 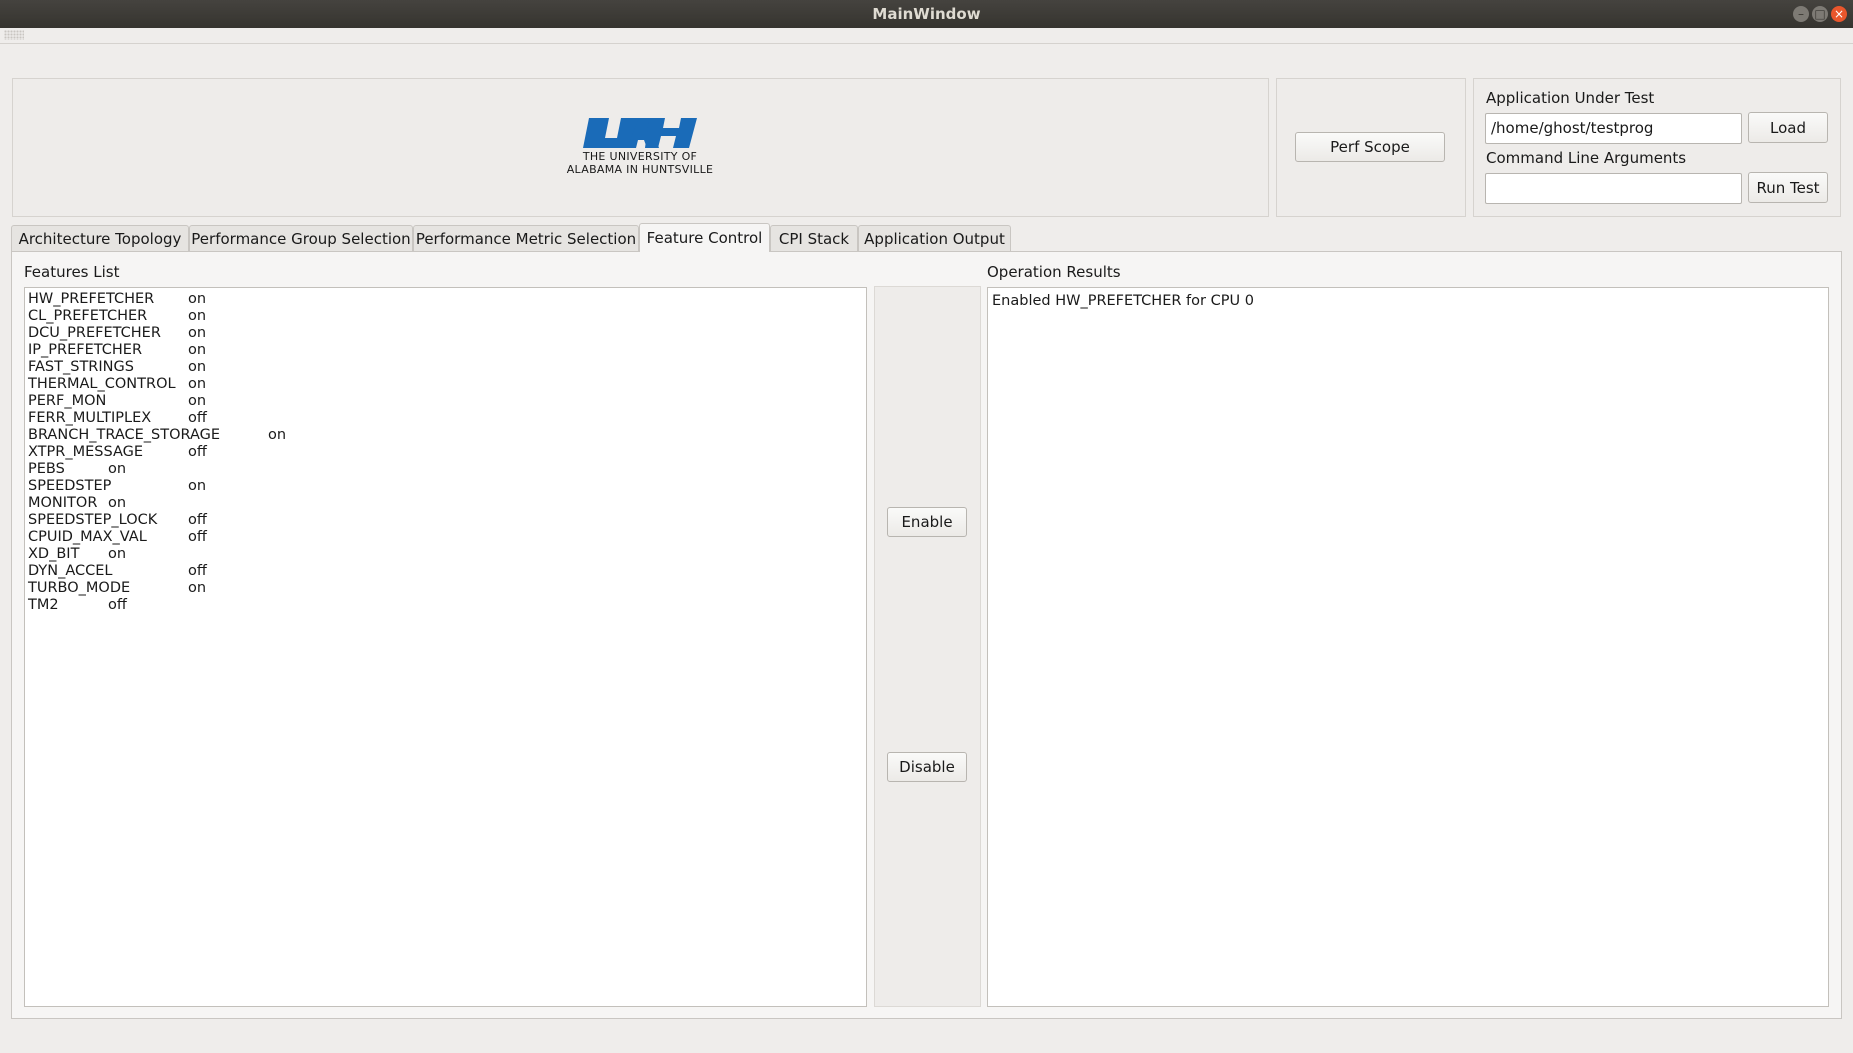 What do you see at coordinates (704, 237) in the screenshot?
I see `tab-feature-control: Feature Control` at bounding box center [704, 237].